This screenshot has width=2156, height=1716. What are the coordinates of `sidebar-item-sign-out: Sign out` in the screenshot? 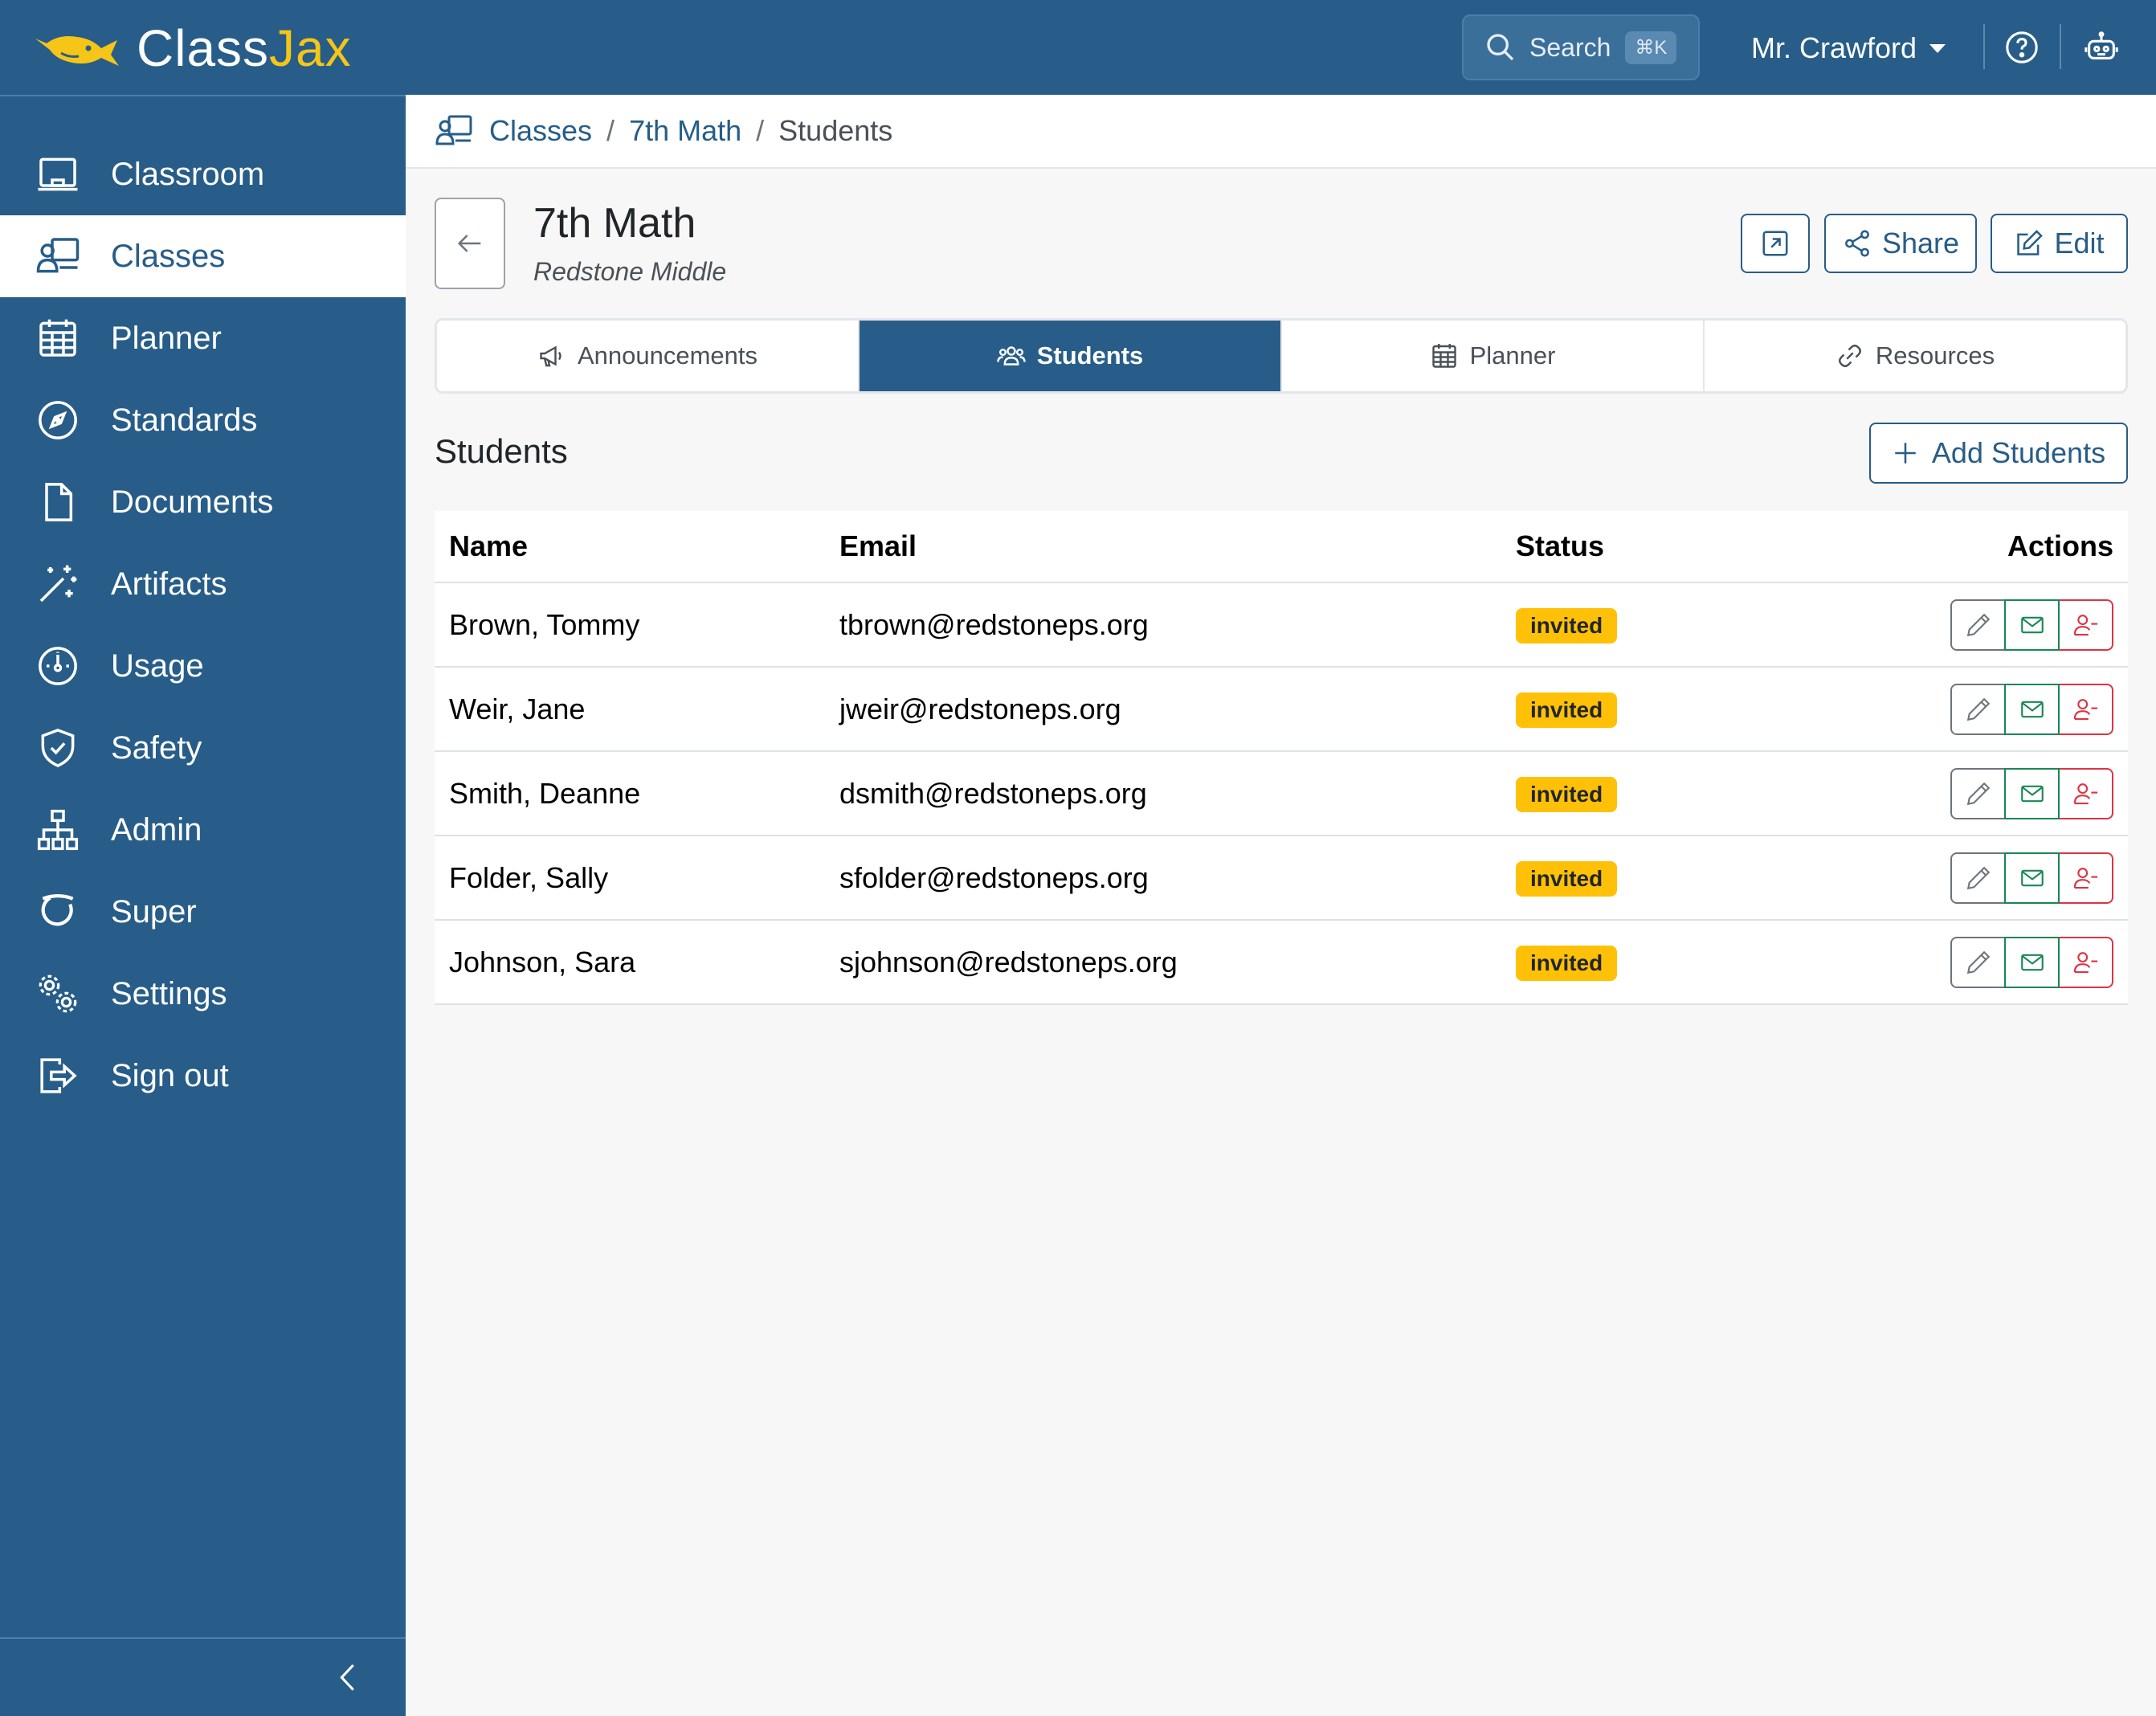 It's located at (203, 1076).